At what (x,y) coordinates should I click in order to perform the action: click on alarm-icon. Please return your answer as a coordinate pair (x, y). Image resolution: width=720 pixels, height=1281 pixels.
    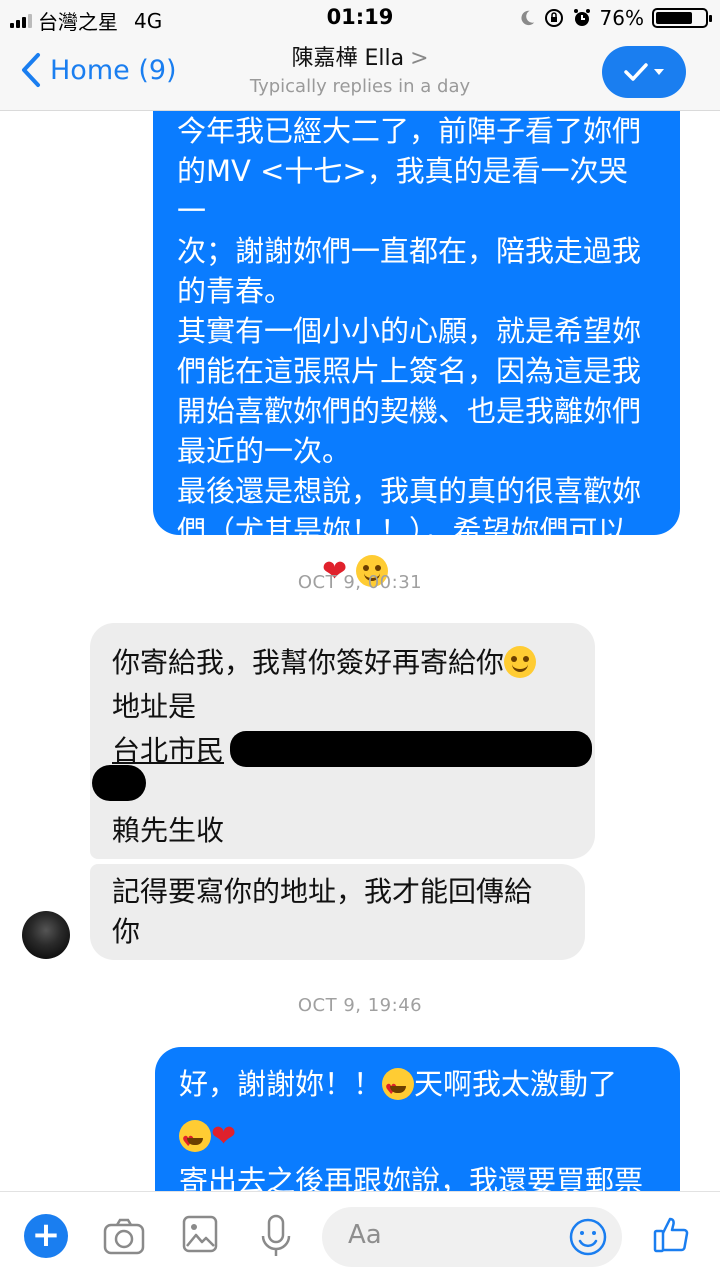
    Looking at the image, I should click on (581, 17).